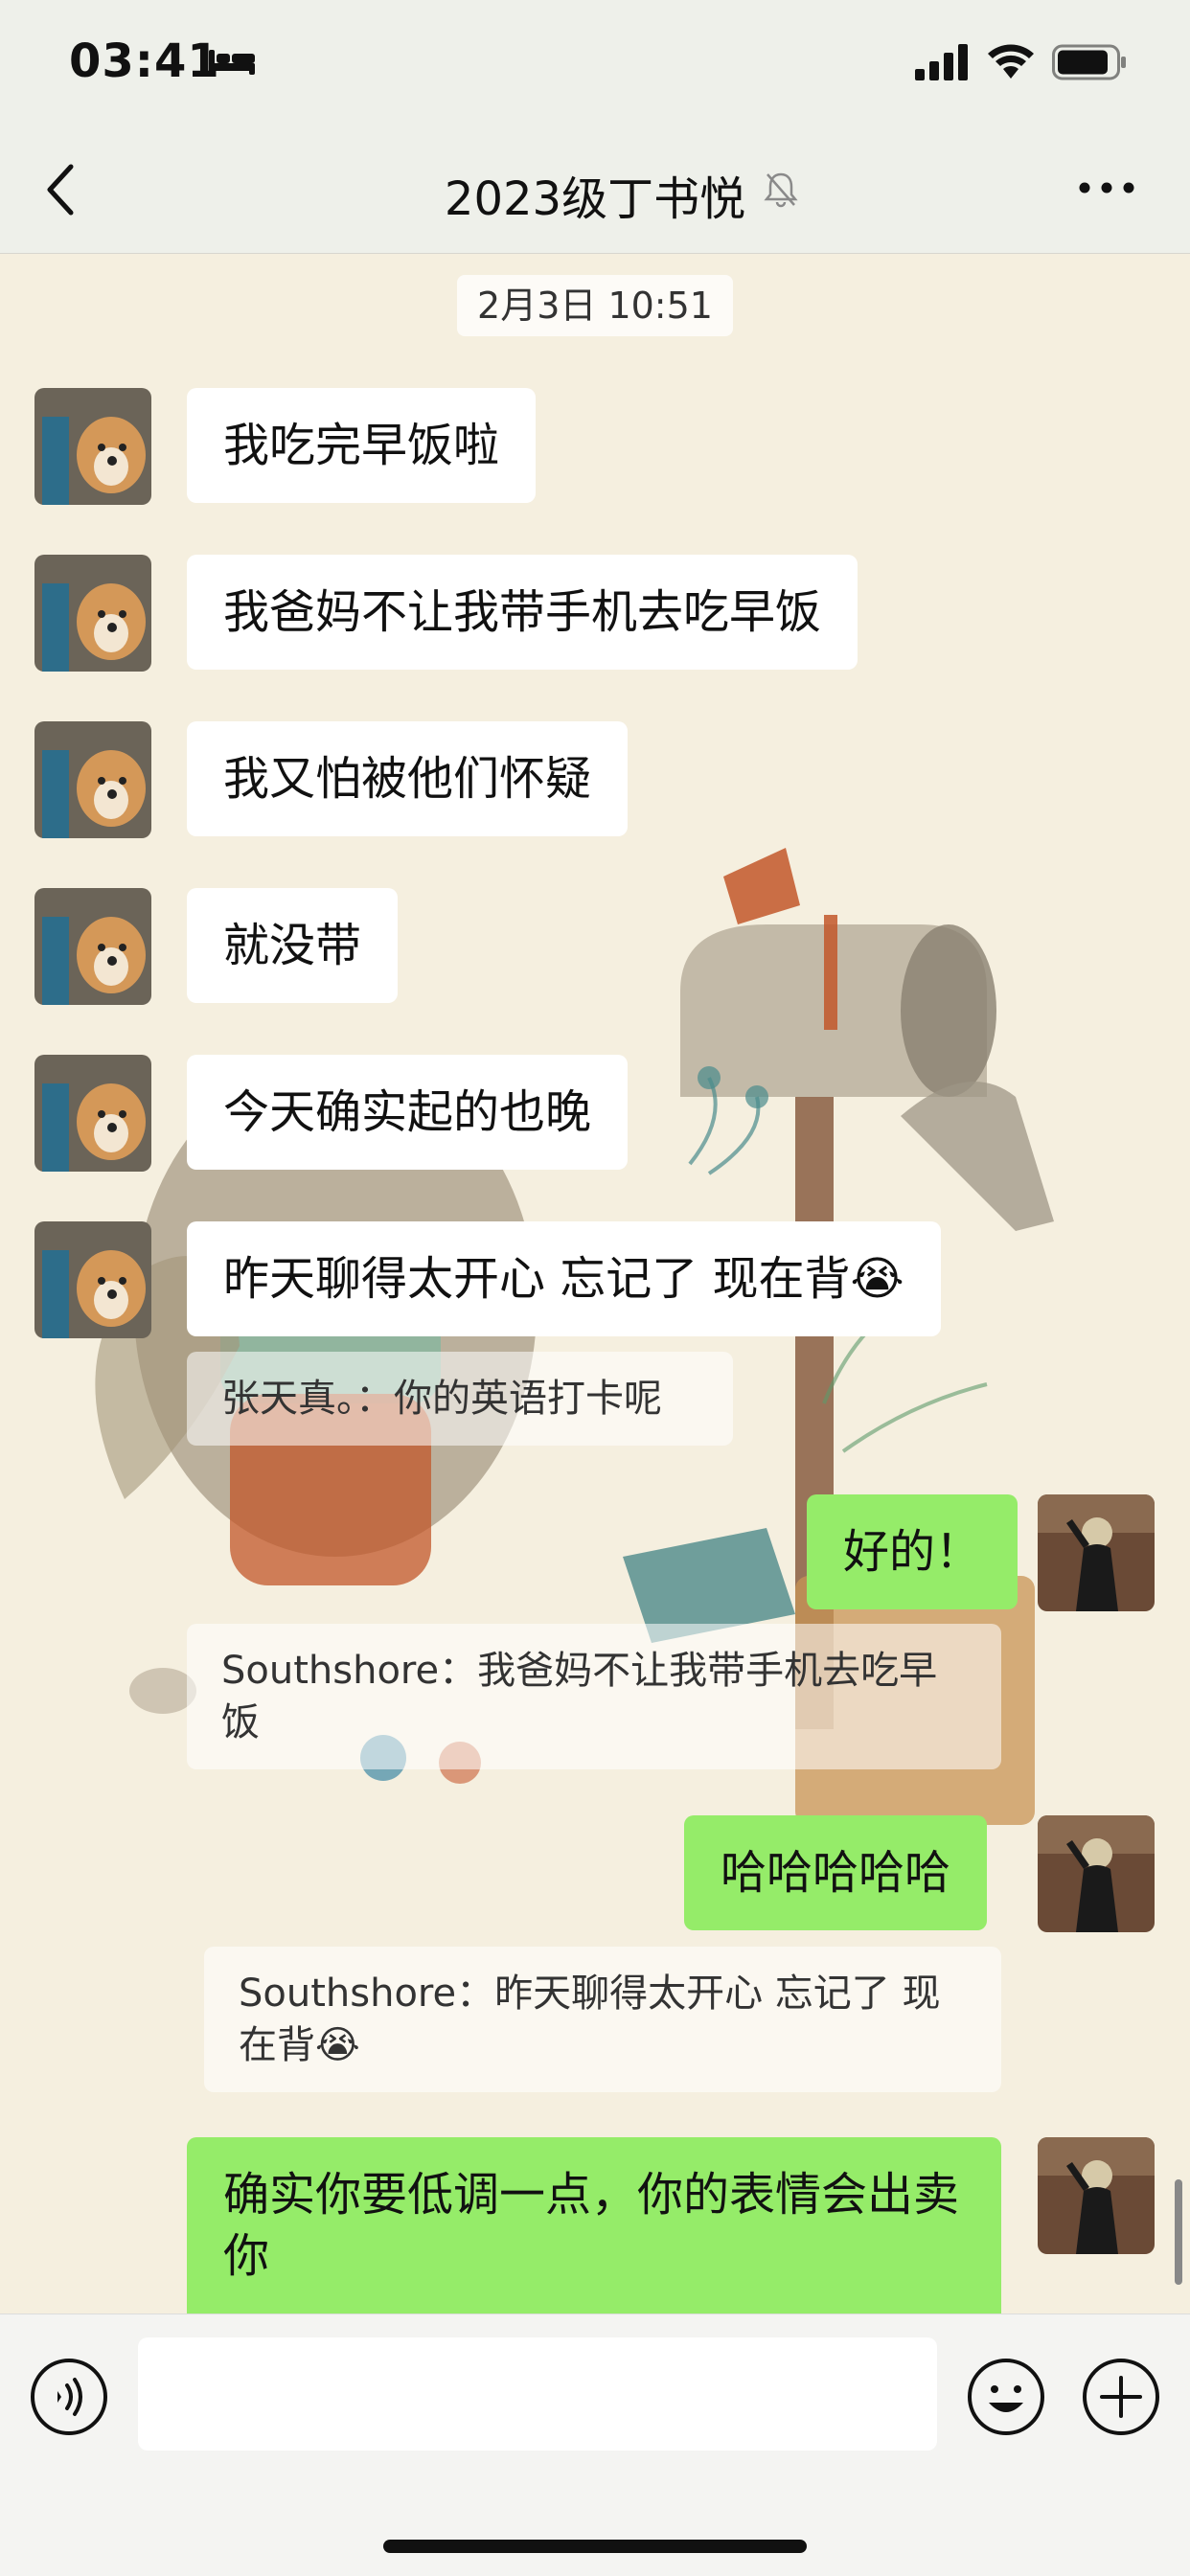  Describe the element at coordinates (69, 2397) in the screenshot. I see `voice-input-icon` at that location.